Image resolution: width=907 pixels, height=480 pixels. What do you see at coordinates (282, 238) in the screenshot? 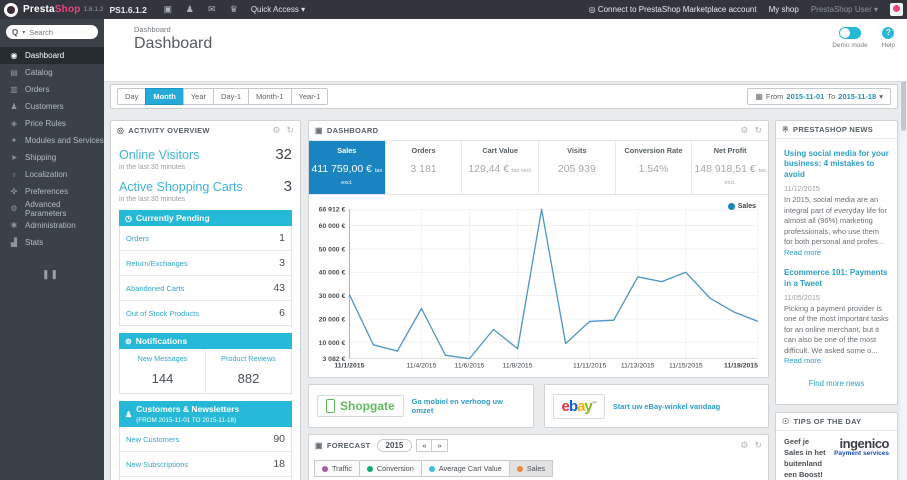
I see `pending-orders-value: 1` at bounding box center [282, 238].